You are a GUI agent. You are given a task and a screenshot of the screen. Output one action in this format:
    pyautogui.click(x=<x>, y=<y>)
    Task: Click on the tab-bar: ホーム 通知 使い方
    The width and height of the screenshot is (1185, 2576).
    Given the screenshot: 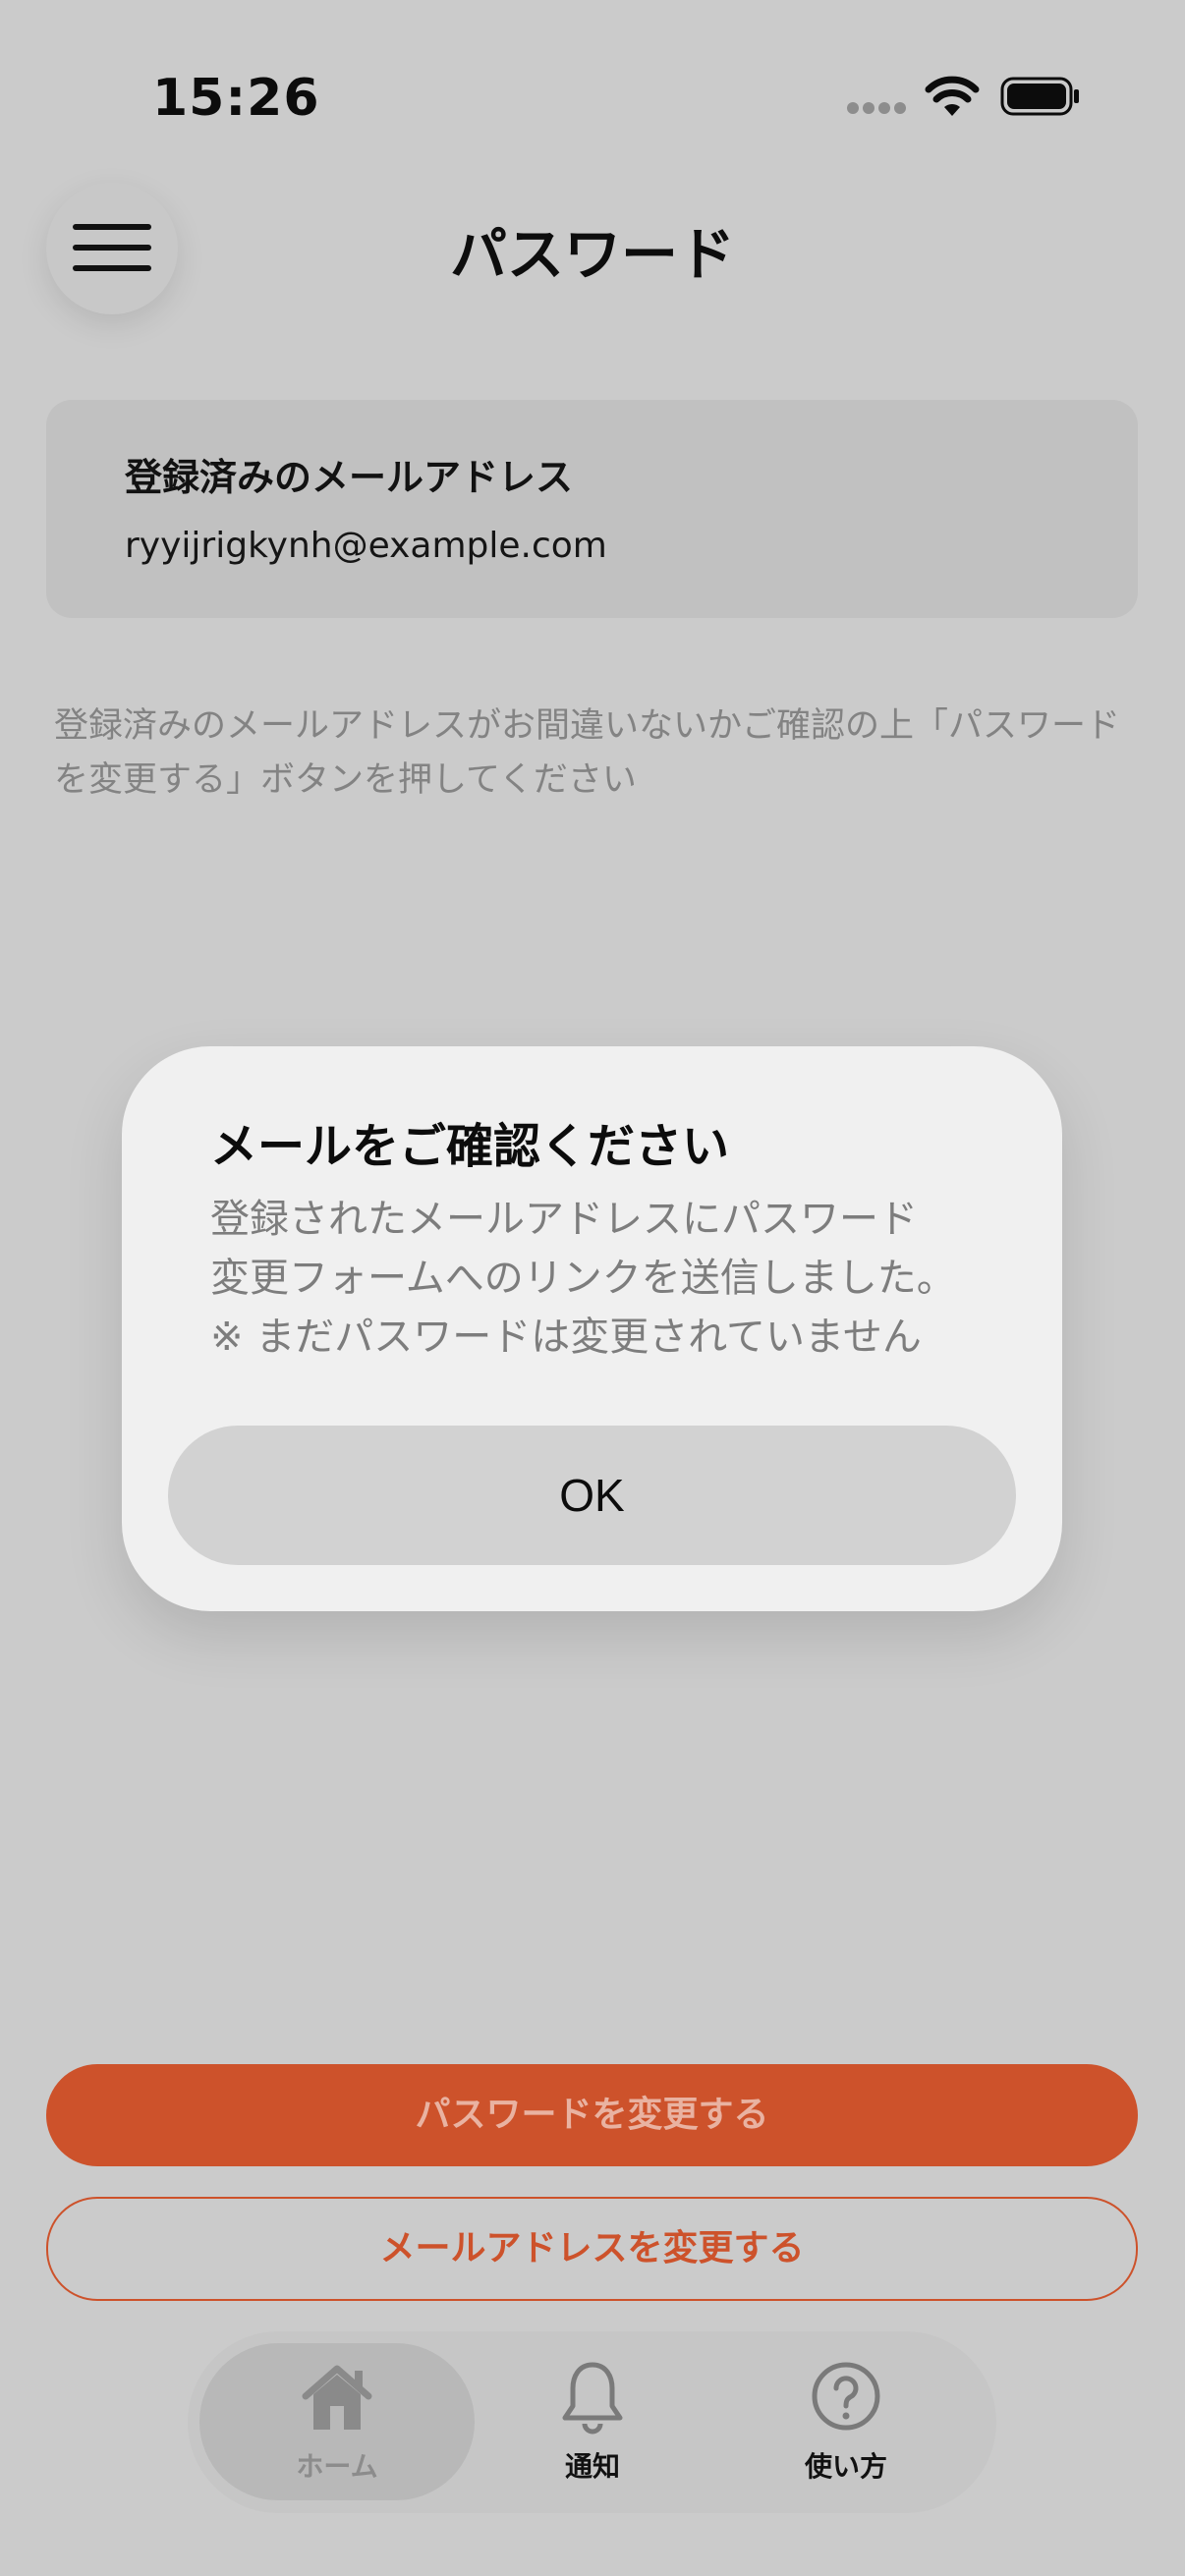 What is the action you would take?
    pyautogui.click(x=592, y=2422)
    